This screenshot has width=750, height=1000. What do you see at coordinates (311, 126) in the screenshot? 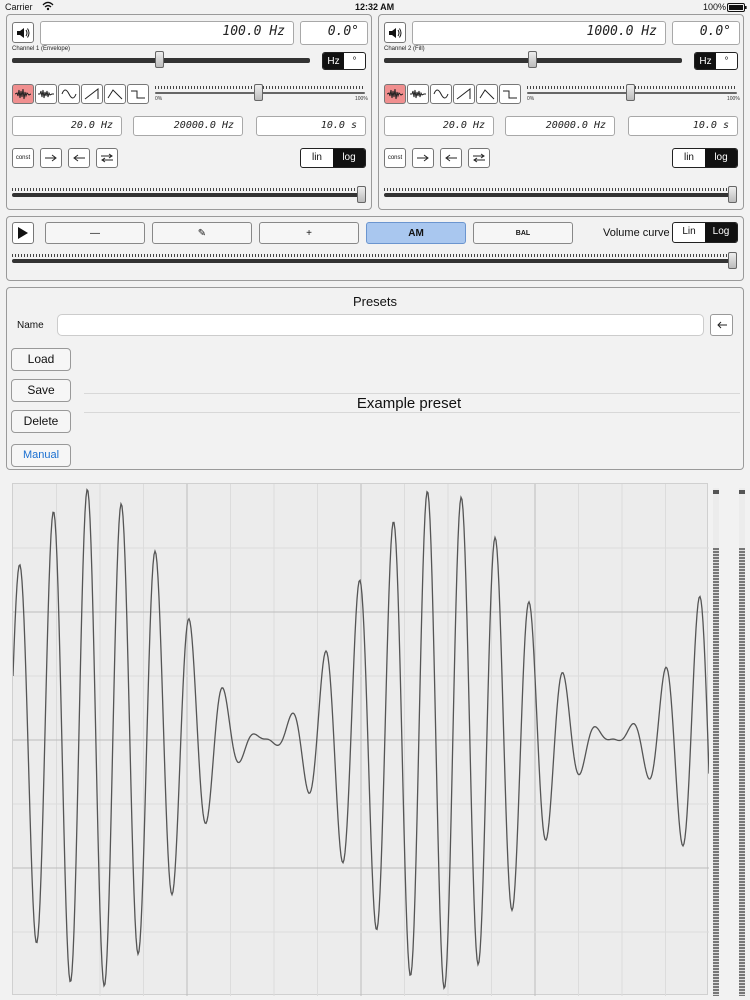
I see `channel-1-sweep-time: 10.0 s` at bounding box center [311, 126].